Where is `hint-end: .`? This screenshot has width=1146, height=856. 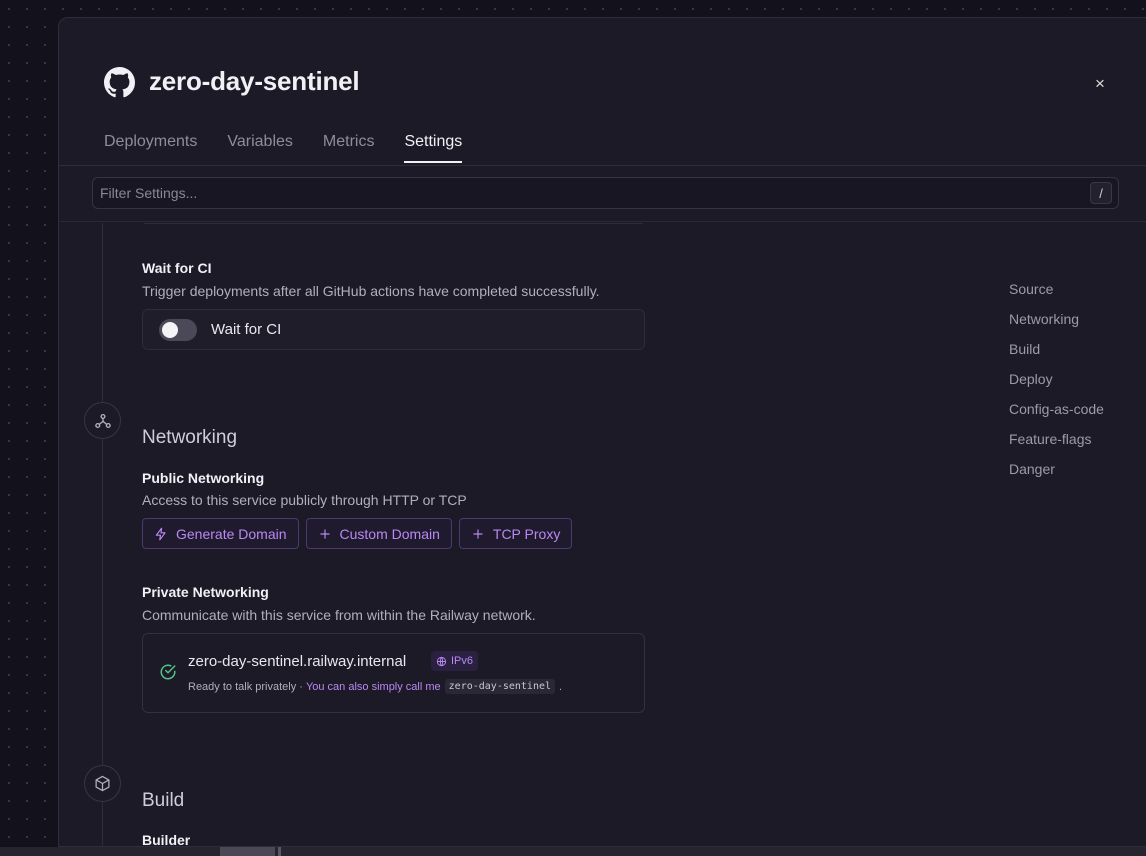
hint-end: . is located at coordinates (561, 686).